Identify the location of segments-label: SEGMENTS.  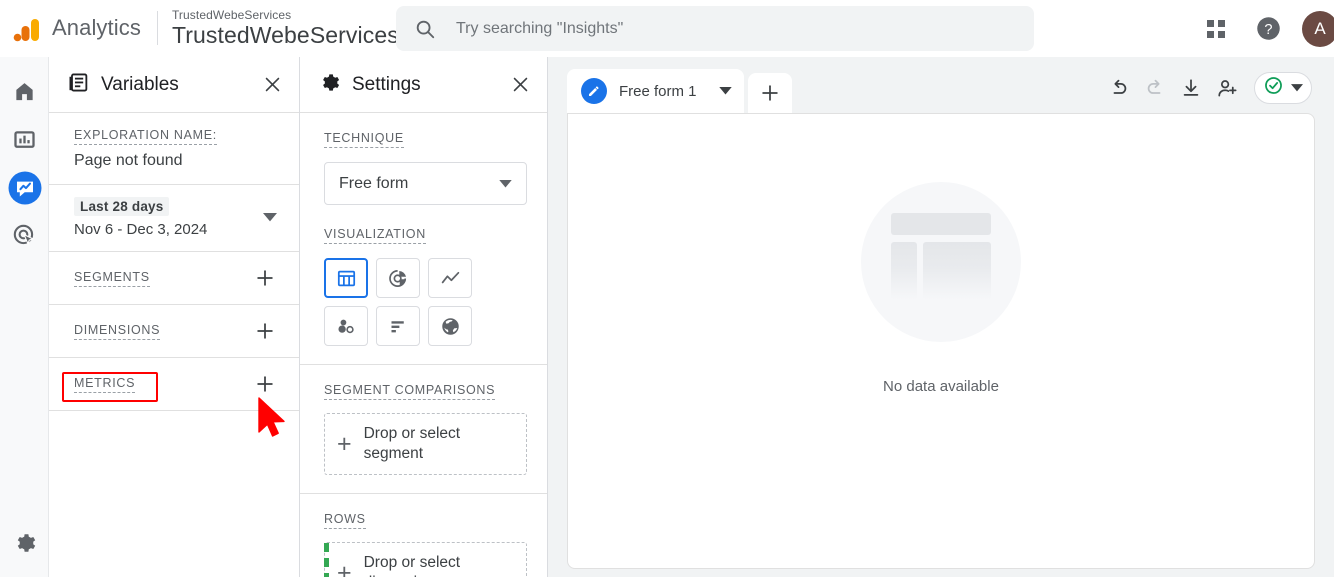
(112, 278).